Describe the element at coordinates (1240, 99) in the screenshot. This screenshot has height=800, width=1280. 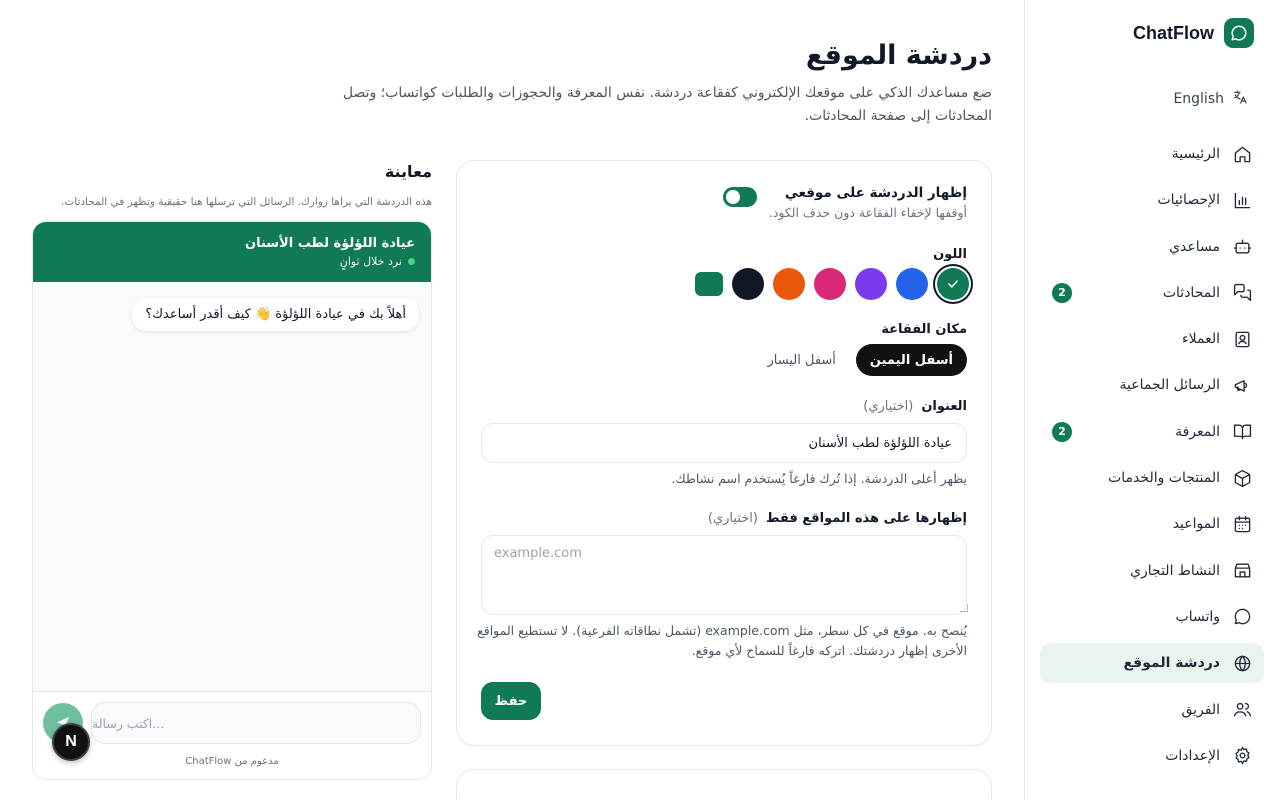
I see `translate-icon` at that location.